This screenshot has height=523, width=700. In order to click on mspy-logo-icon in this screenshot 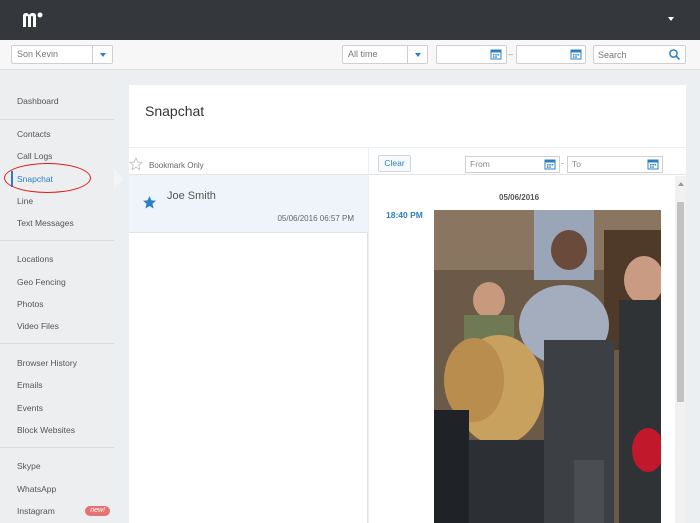, I will do `click(33, 20)`.